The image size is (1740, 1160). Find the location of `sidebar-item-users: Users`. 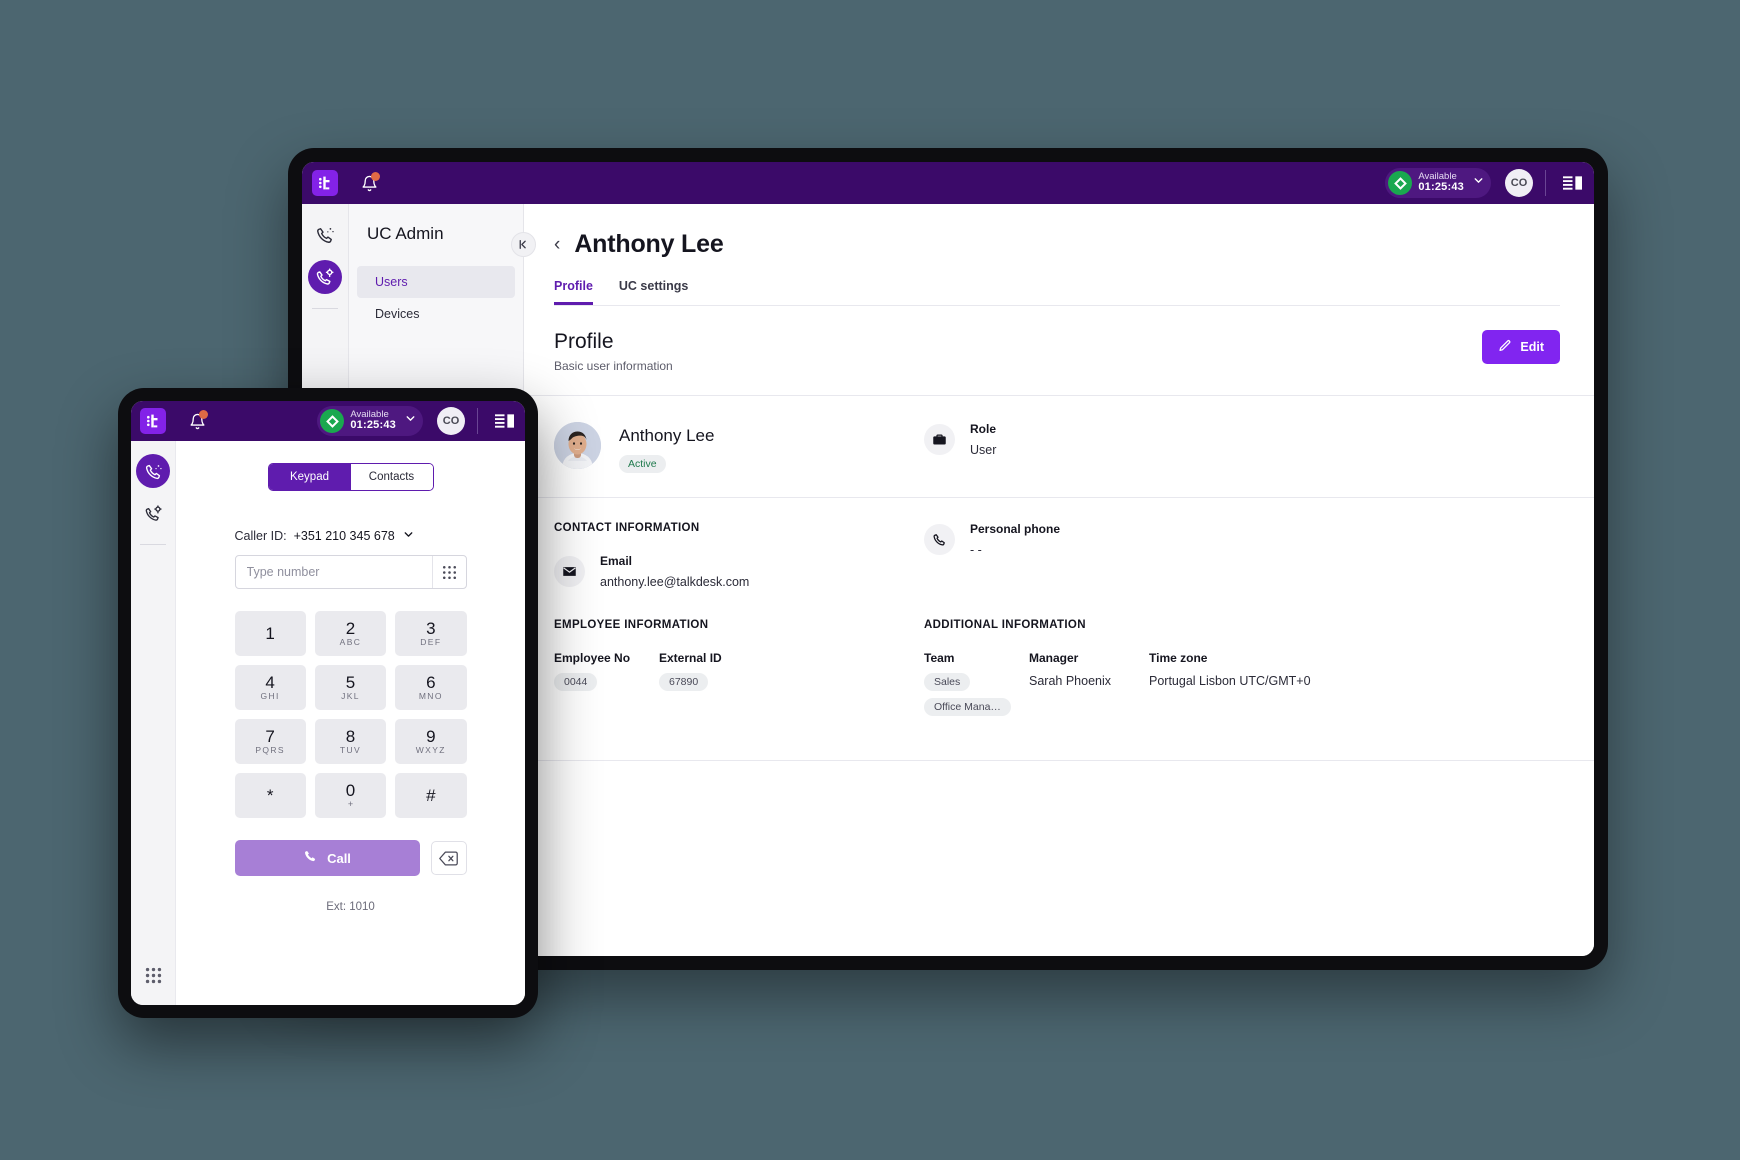

sidebar-item-users: Users is located at coordinates (436, 282).